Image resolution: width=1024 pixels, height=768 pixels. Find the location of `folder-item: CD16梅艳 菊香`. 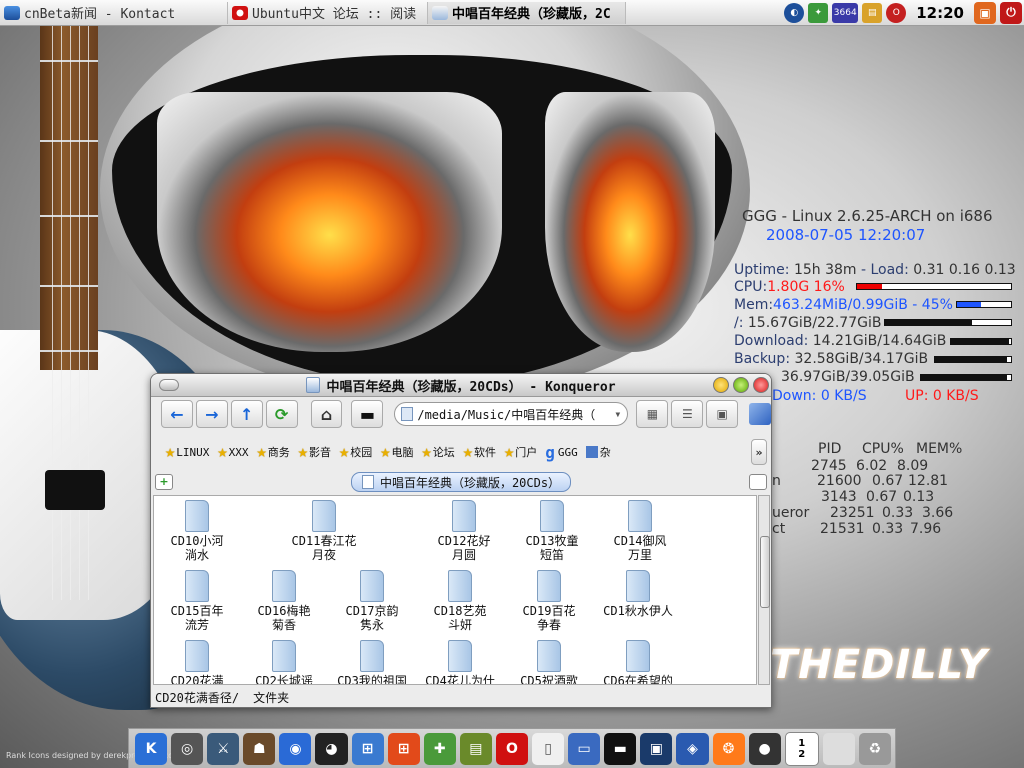

folder-item: CD16梅艳 菊香 is located at coordinates (284, 601).